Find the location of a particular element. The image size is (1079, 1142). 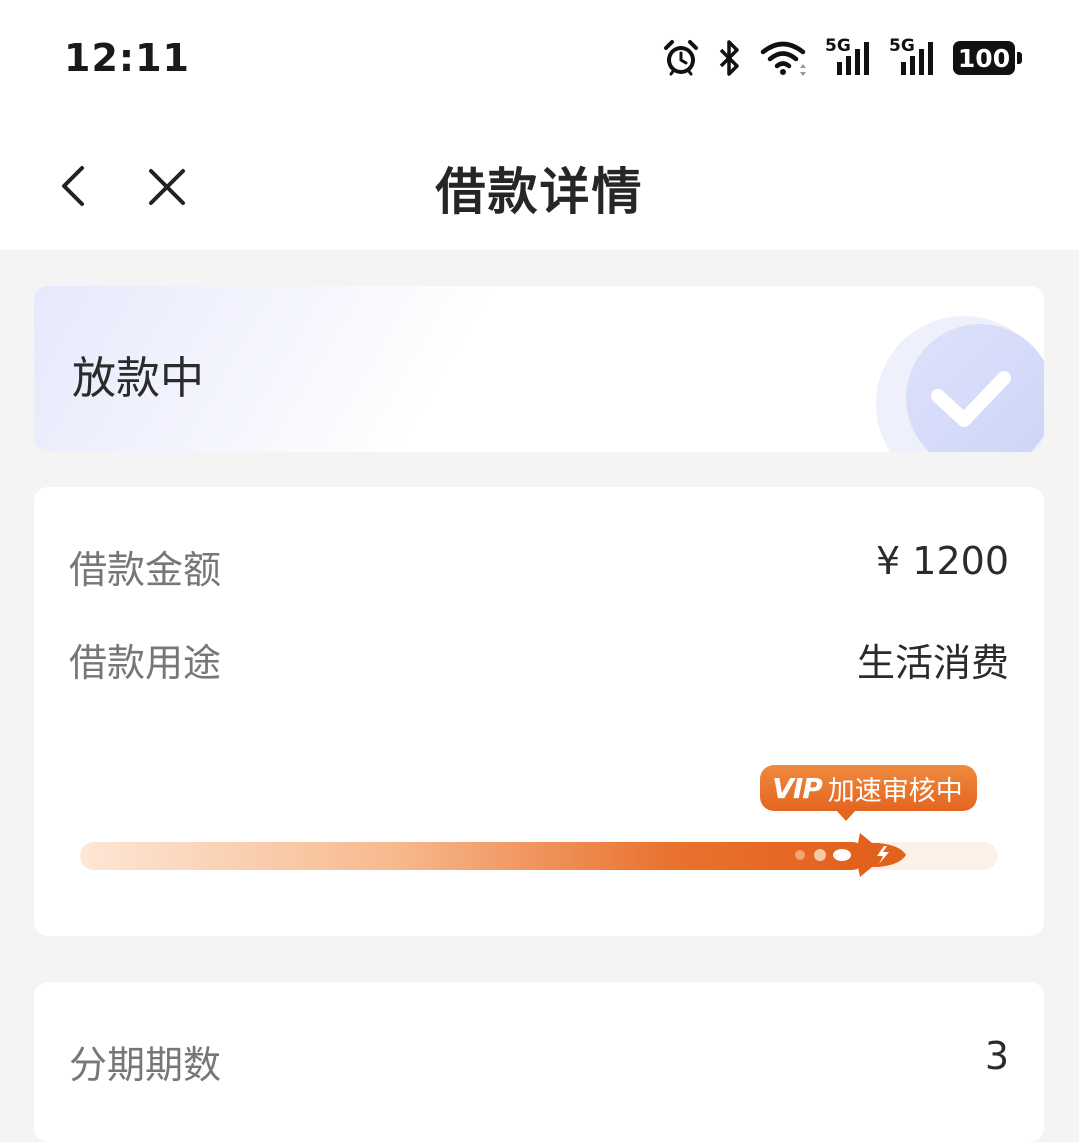

nav-bar: 借款详情 is located at coordinates (539, 185).